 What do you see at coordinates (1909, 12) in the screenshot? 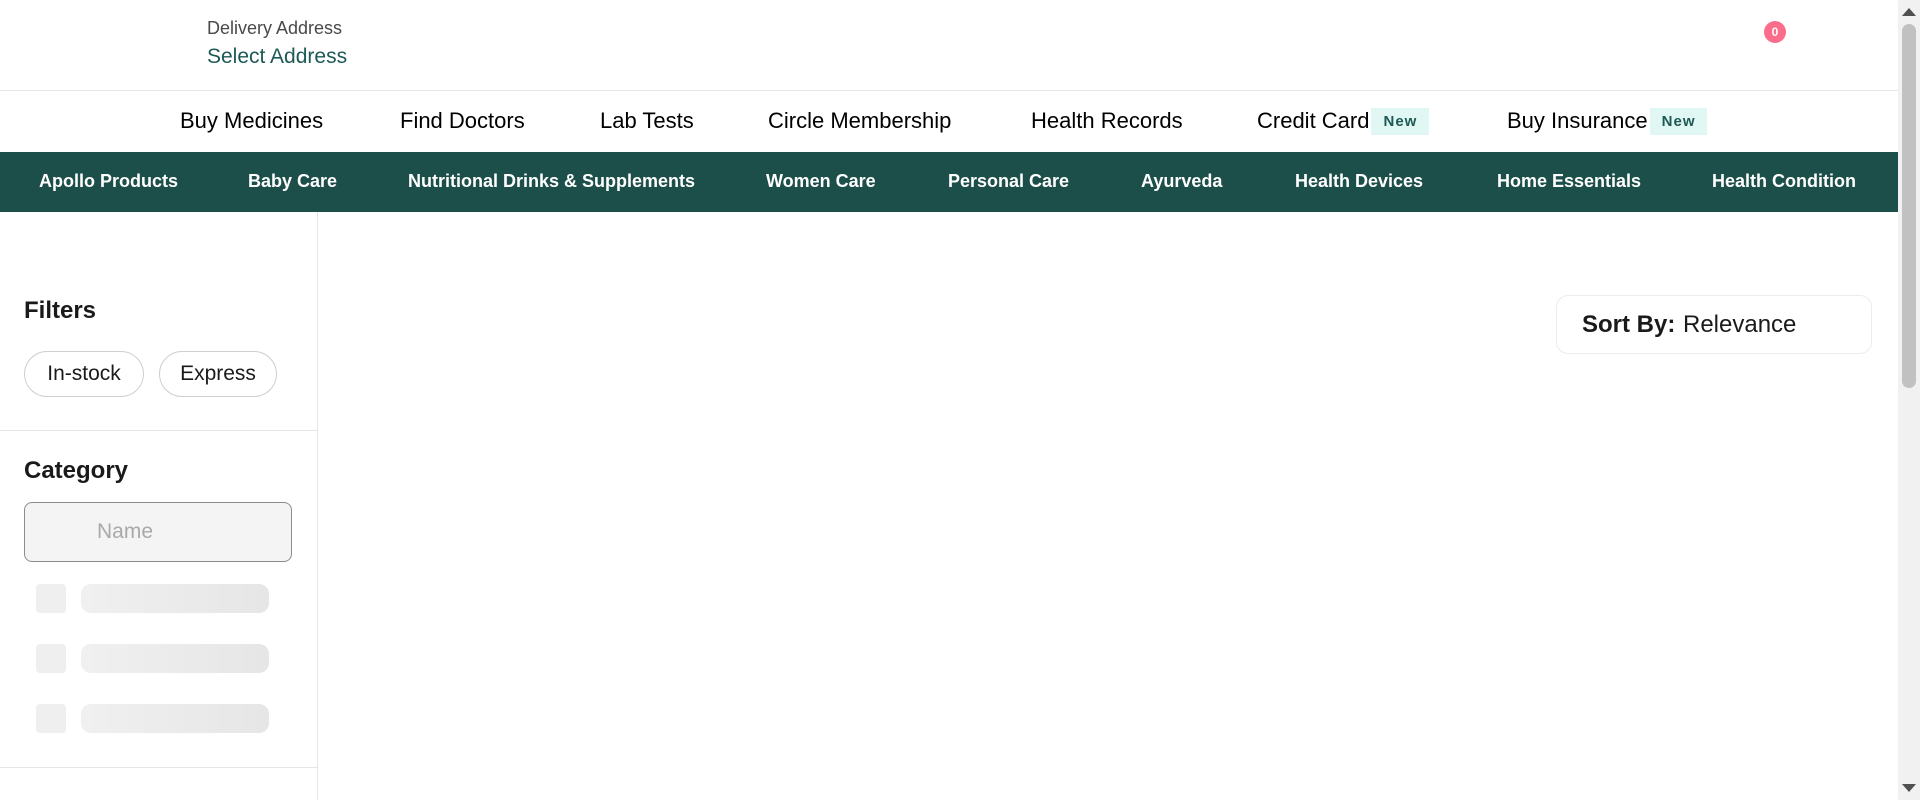
I see `scroll-up-arrow-icon` at bounding box center [1909, 12].